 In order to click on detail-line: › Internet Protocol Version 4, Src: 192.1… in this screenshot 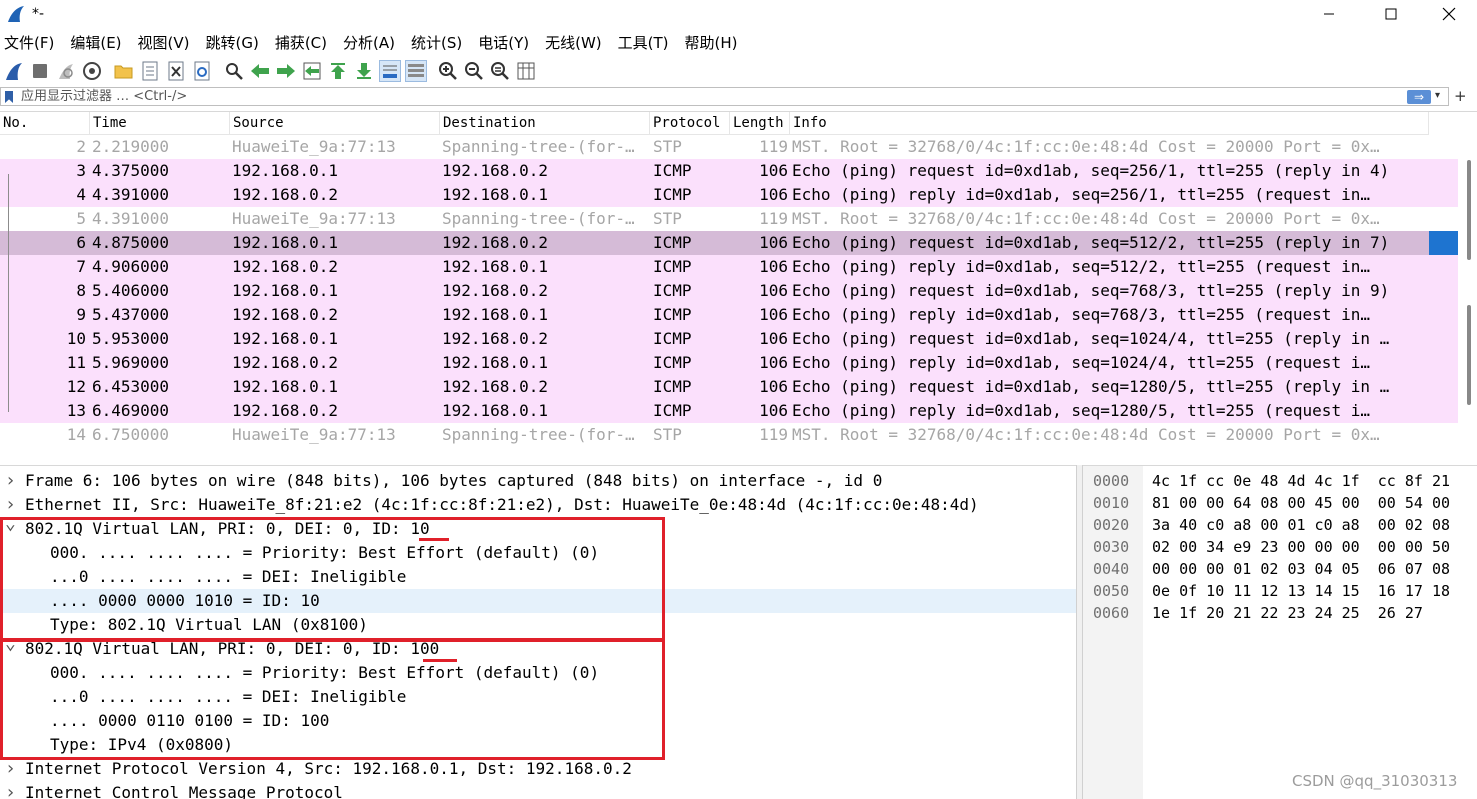, I will do `click(538, 769)`.